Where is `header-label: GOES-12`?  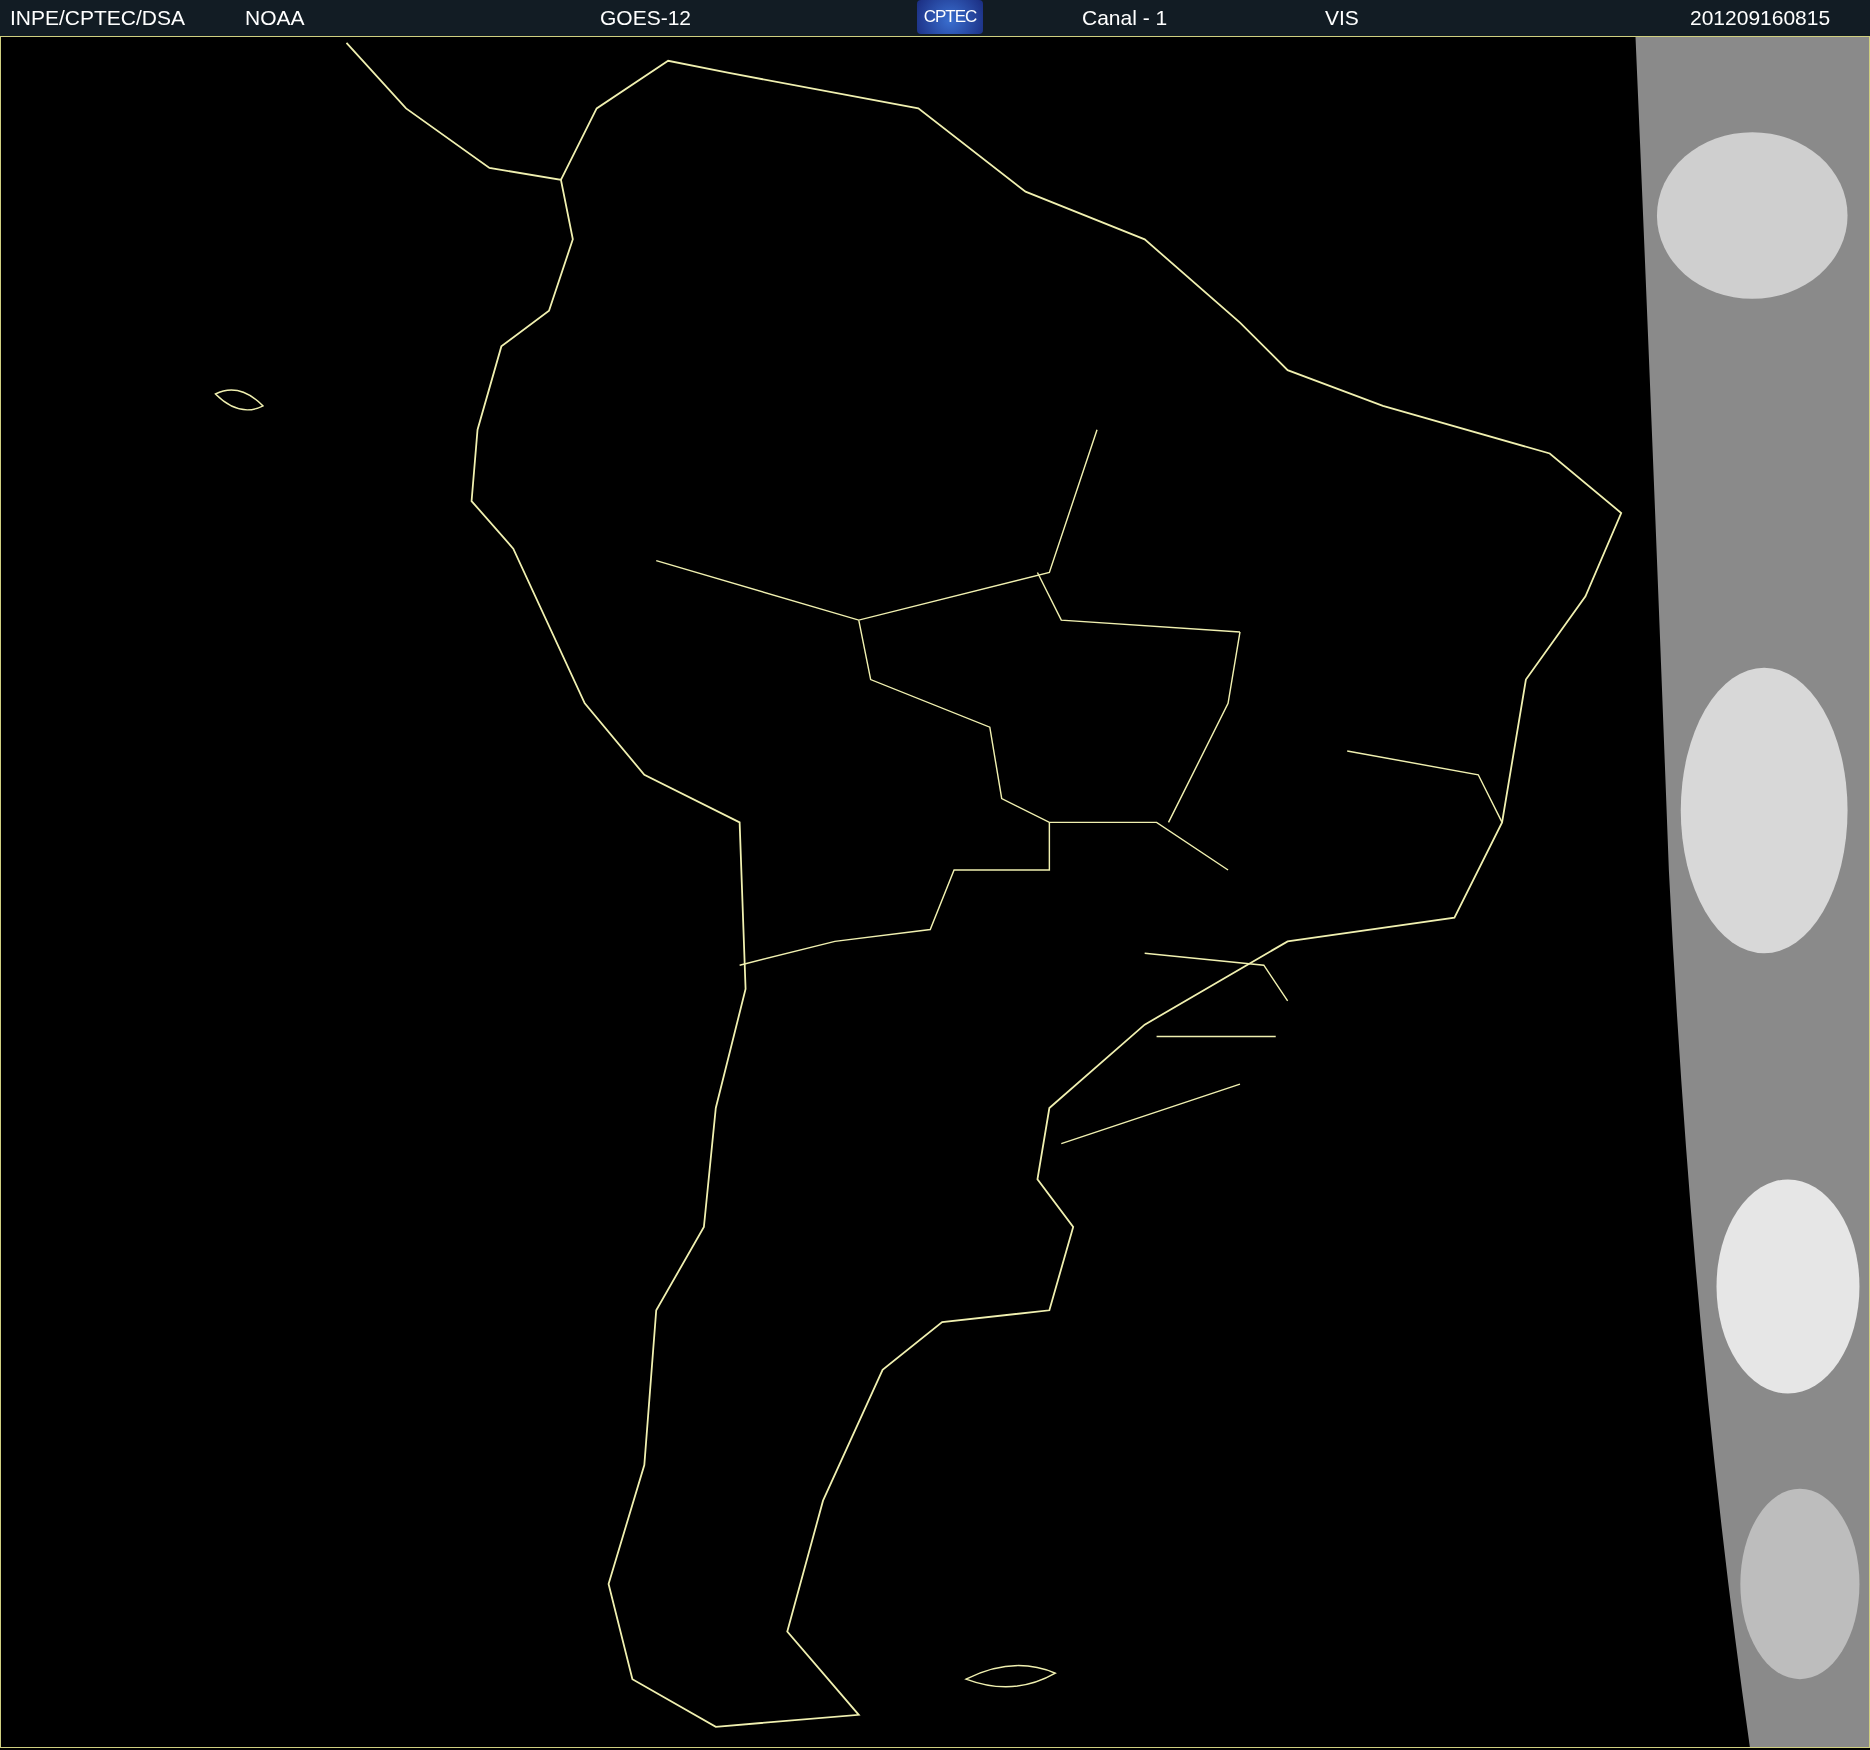
header-label: GOES-12 is located at coordinates (646, 18).